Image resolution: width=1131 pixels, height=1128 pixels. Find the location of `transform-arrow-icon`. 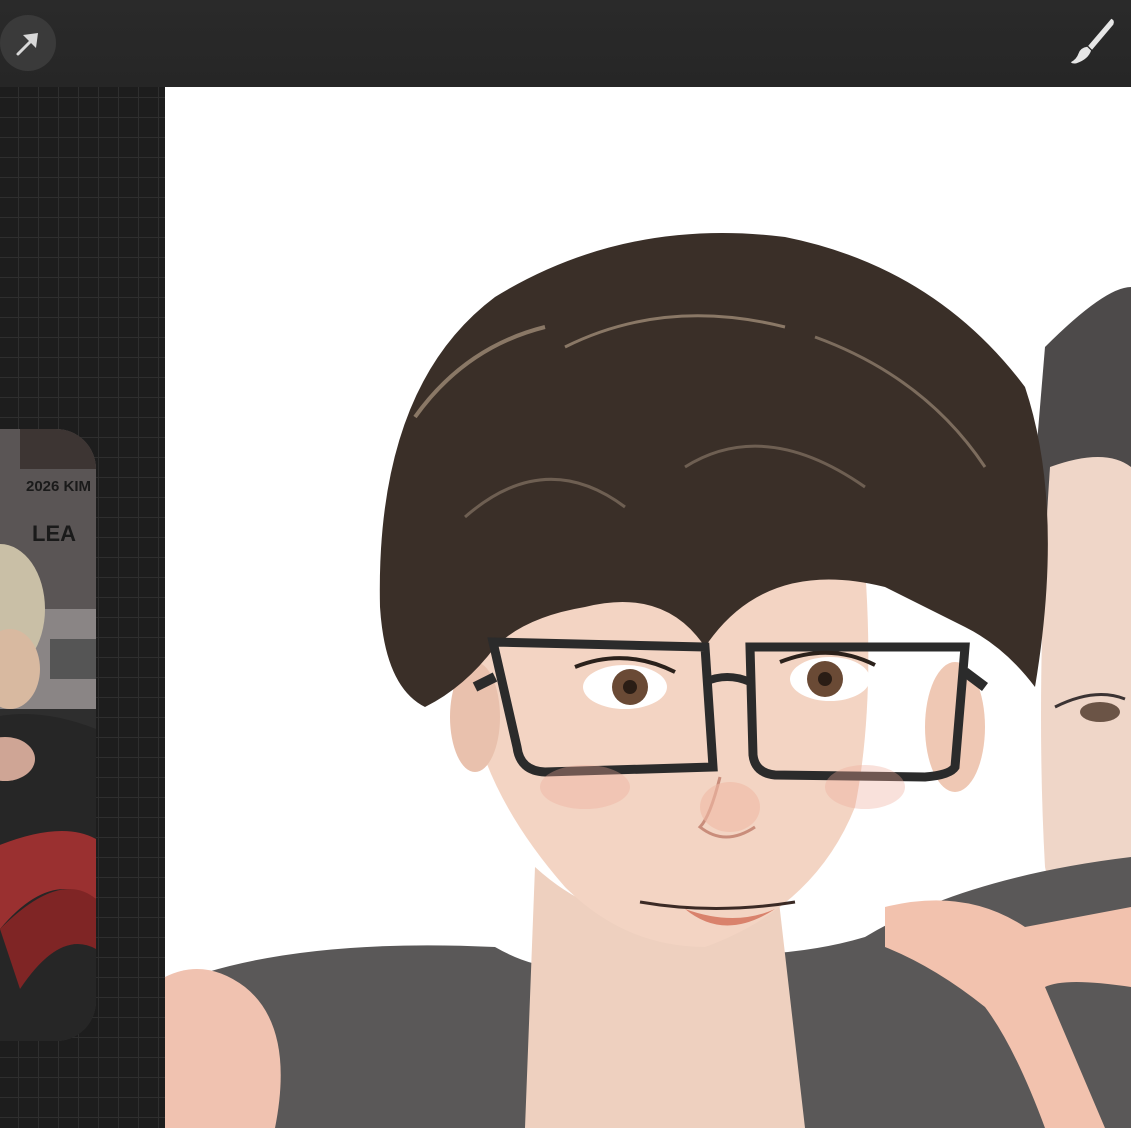

transform-arrow-icon is located at coordinates (27, 44).